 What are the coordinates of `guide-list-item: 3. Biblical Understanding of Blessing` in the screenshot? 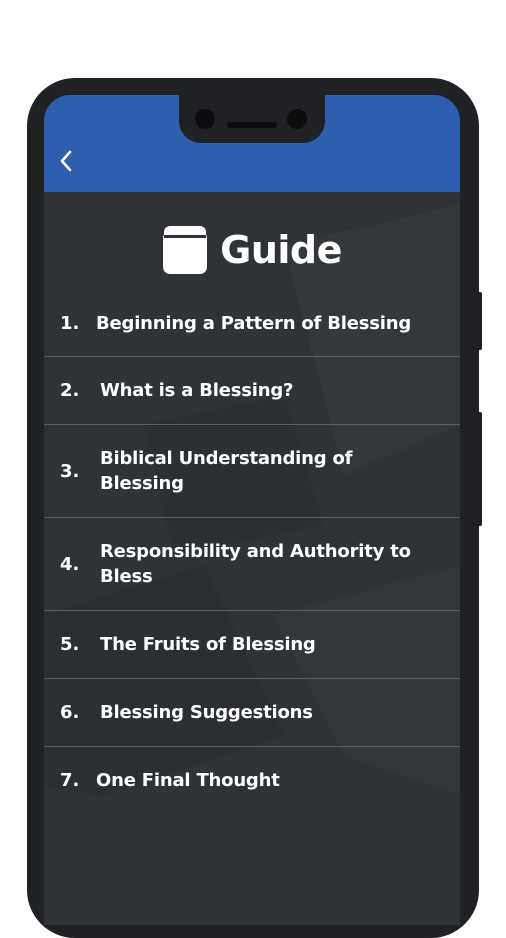 It's located at (252, 471).